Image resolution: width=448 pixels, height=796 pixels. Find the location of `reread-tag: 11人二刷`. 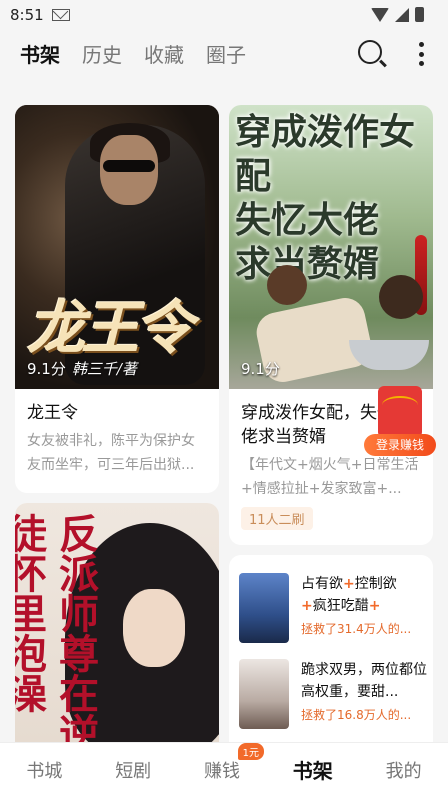

reread-tag: 11人二刷 is located at coordinates (277, 518).